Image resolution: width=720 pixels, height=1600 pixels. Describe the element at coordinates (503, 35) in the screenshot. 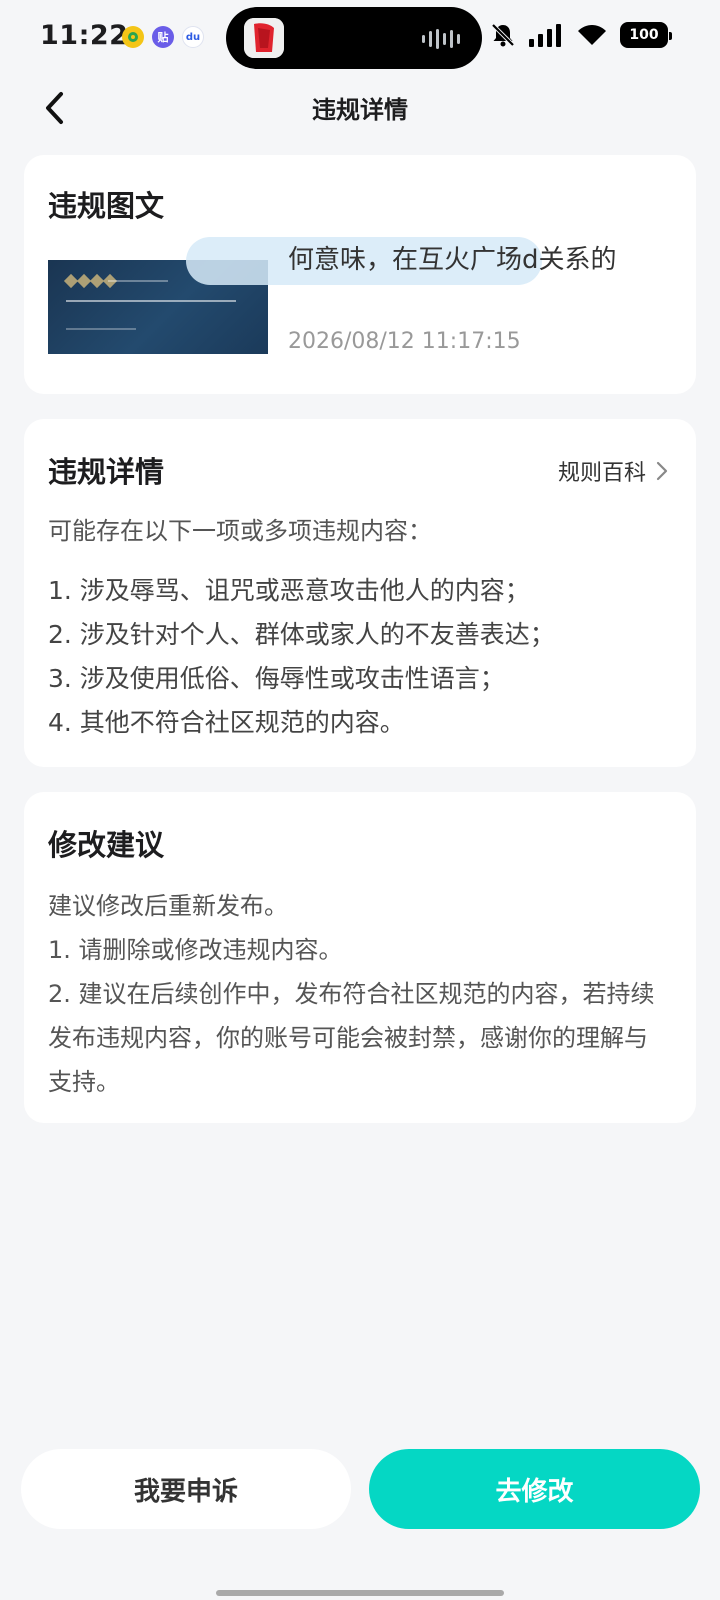

I see `bell-muted-icon` at that location.